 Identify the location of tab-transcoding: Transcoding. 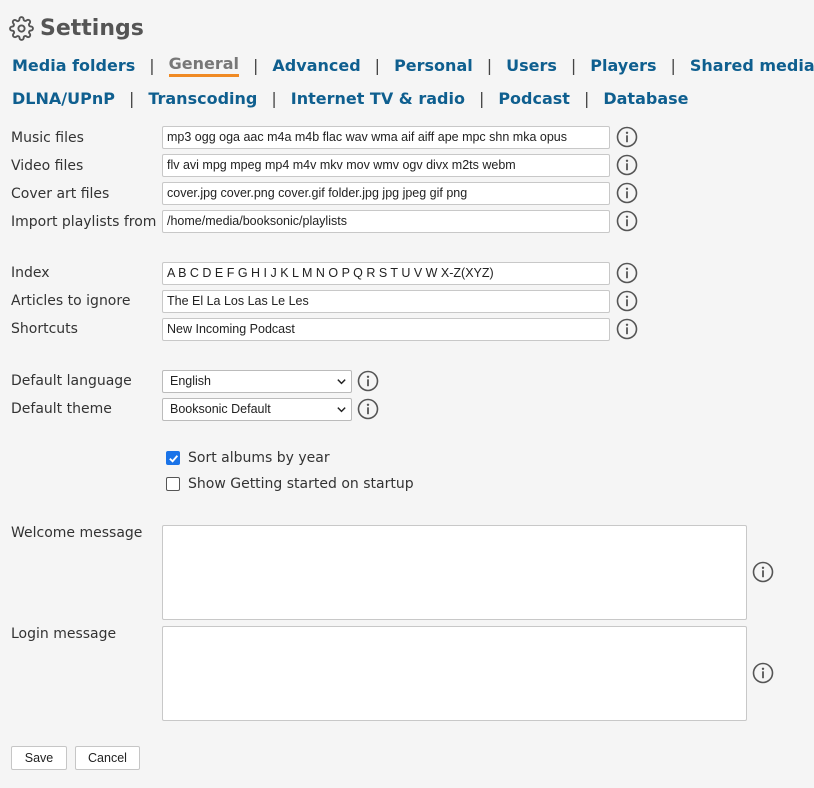
(202, 98).